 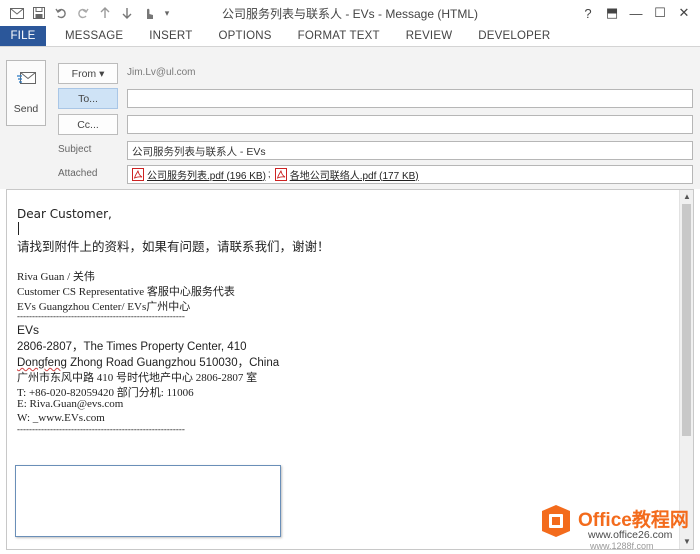 I want to click on message-line: 请找到附件上的资料，如果有问题，请联系我们，谢谢！, so click(x=173, y=246).